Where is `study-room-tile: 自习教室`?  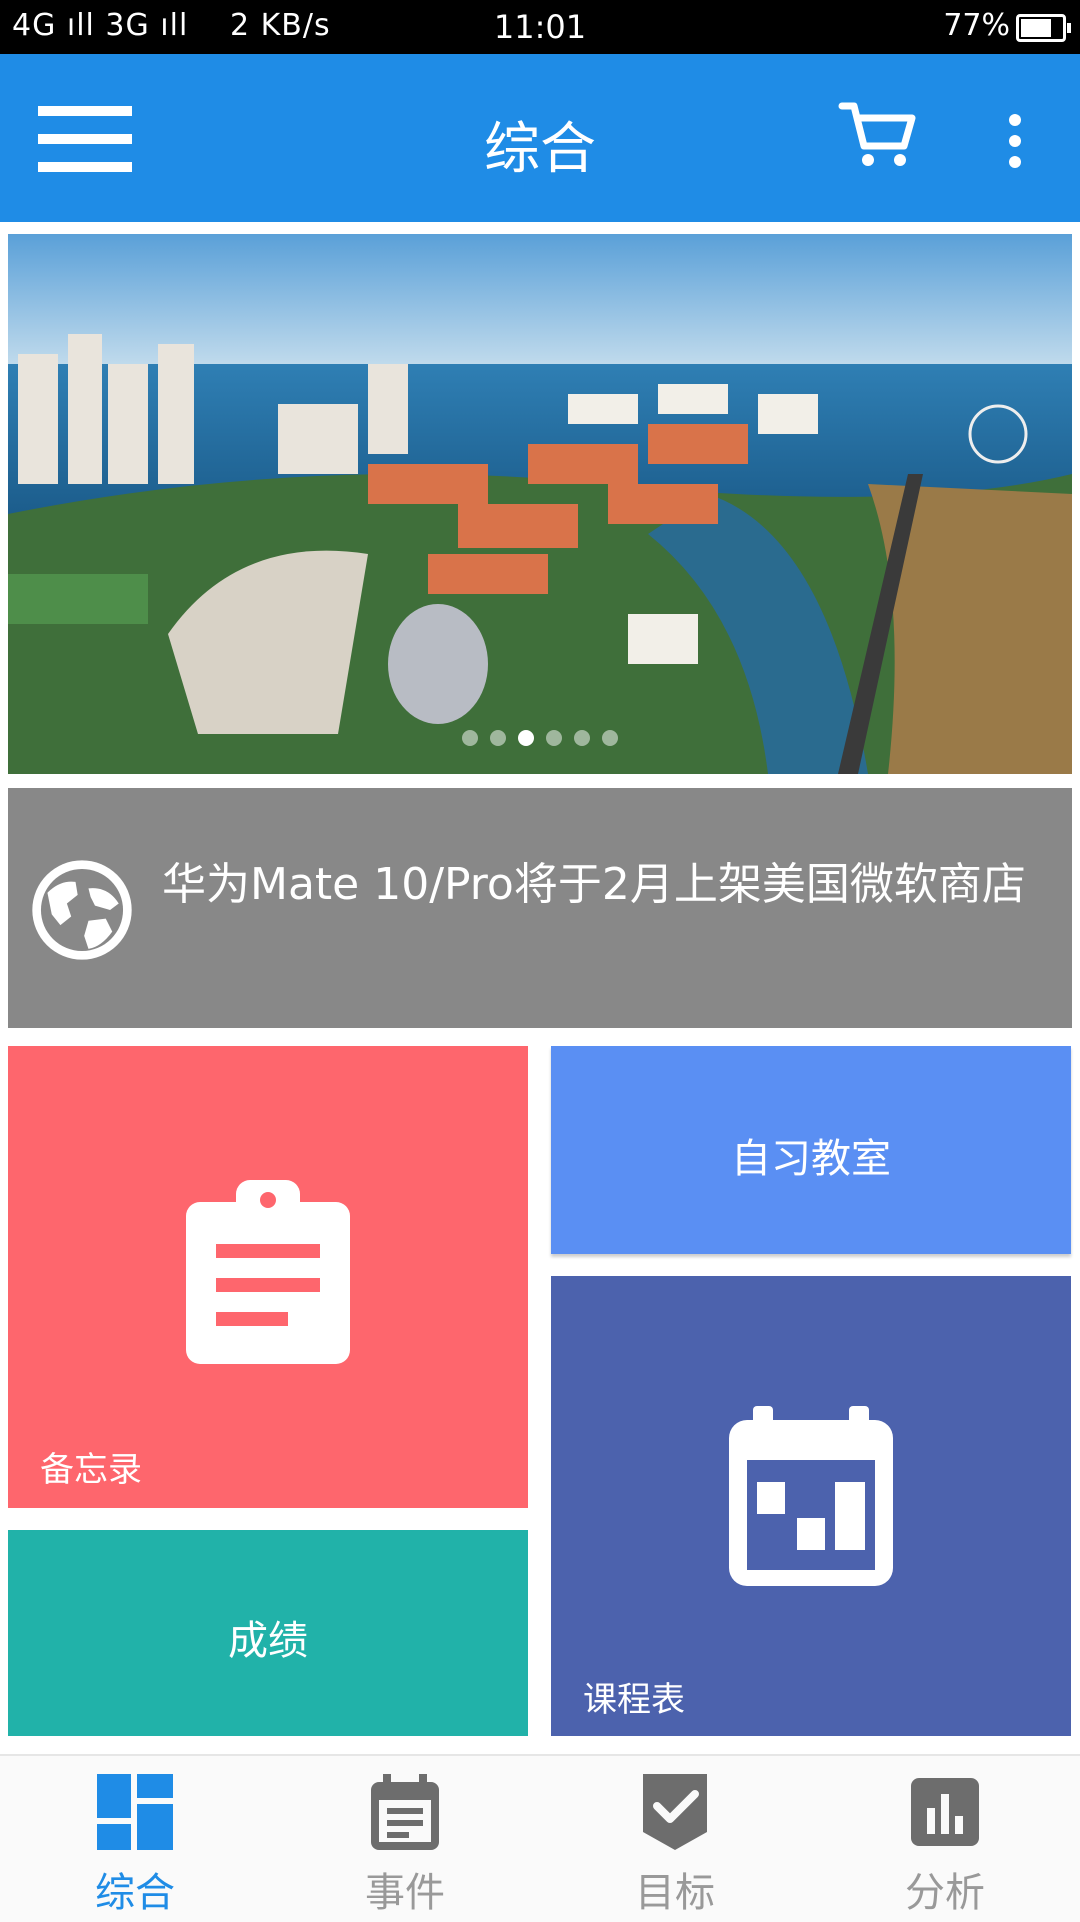 study-room-tile: 自习教室 is located at coordinates (811, 1150).